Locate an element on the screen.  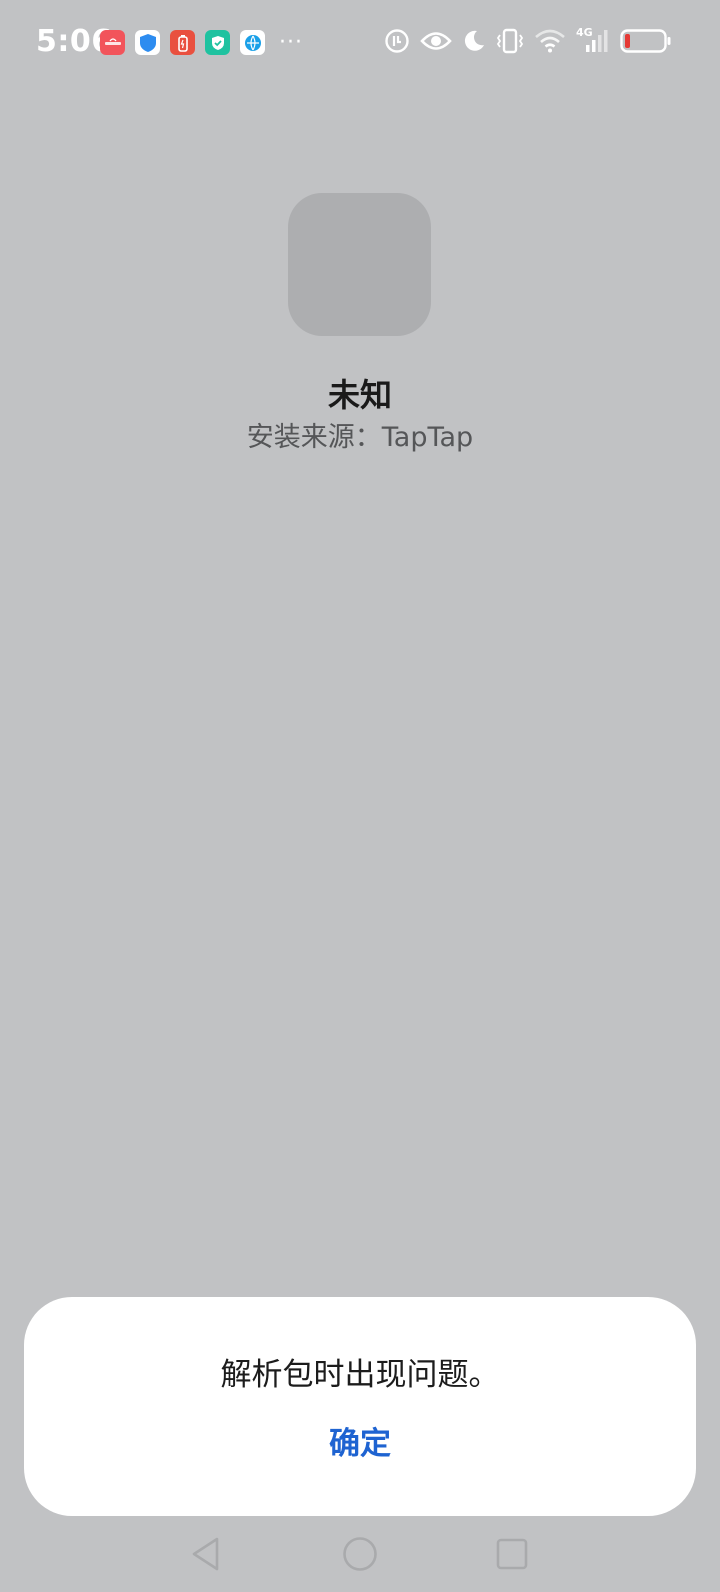
install-source-label: 安装来源：TapTap is located at coordinates (360, 437).